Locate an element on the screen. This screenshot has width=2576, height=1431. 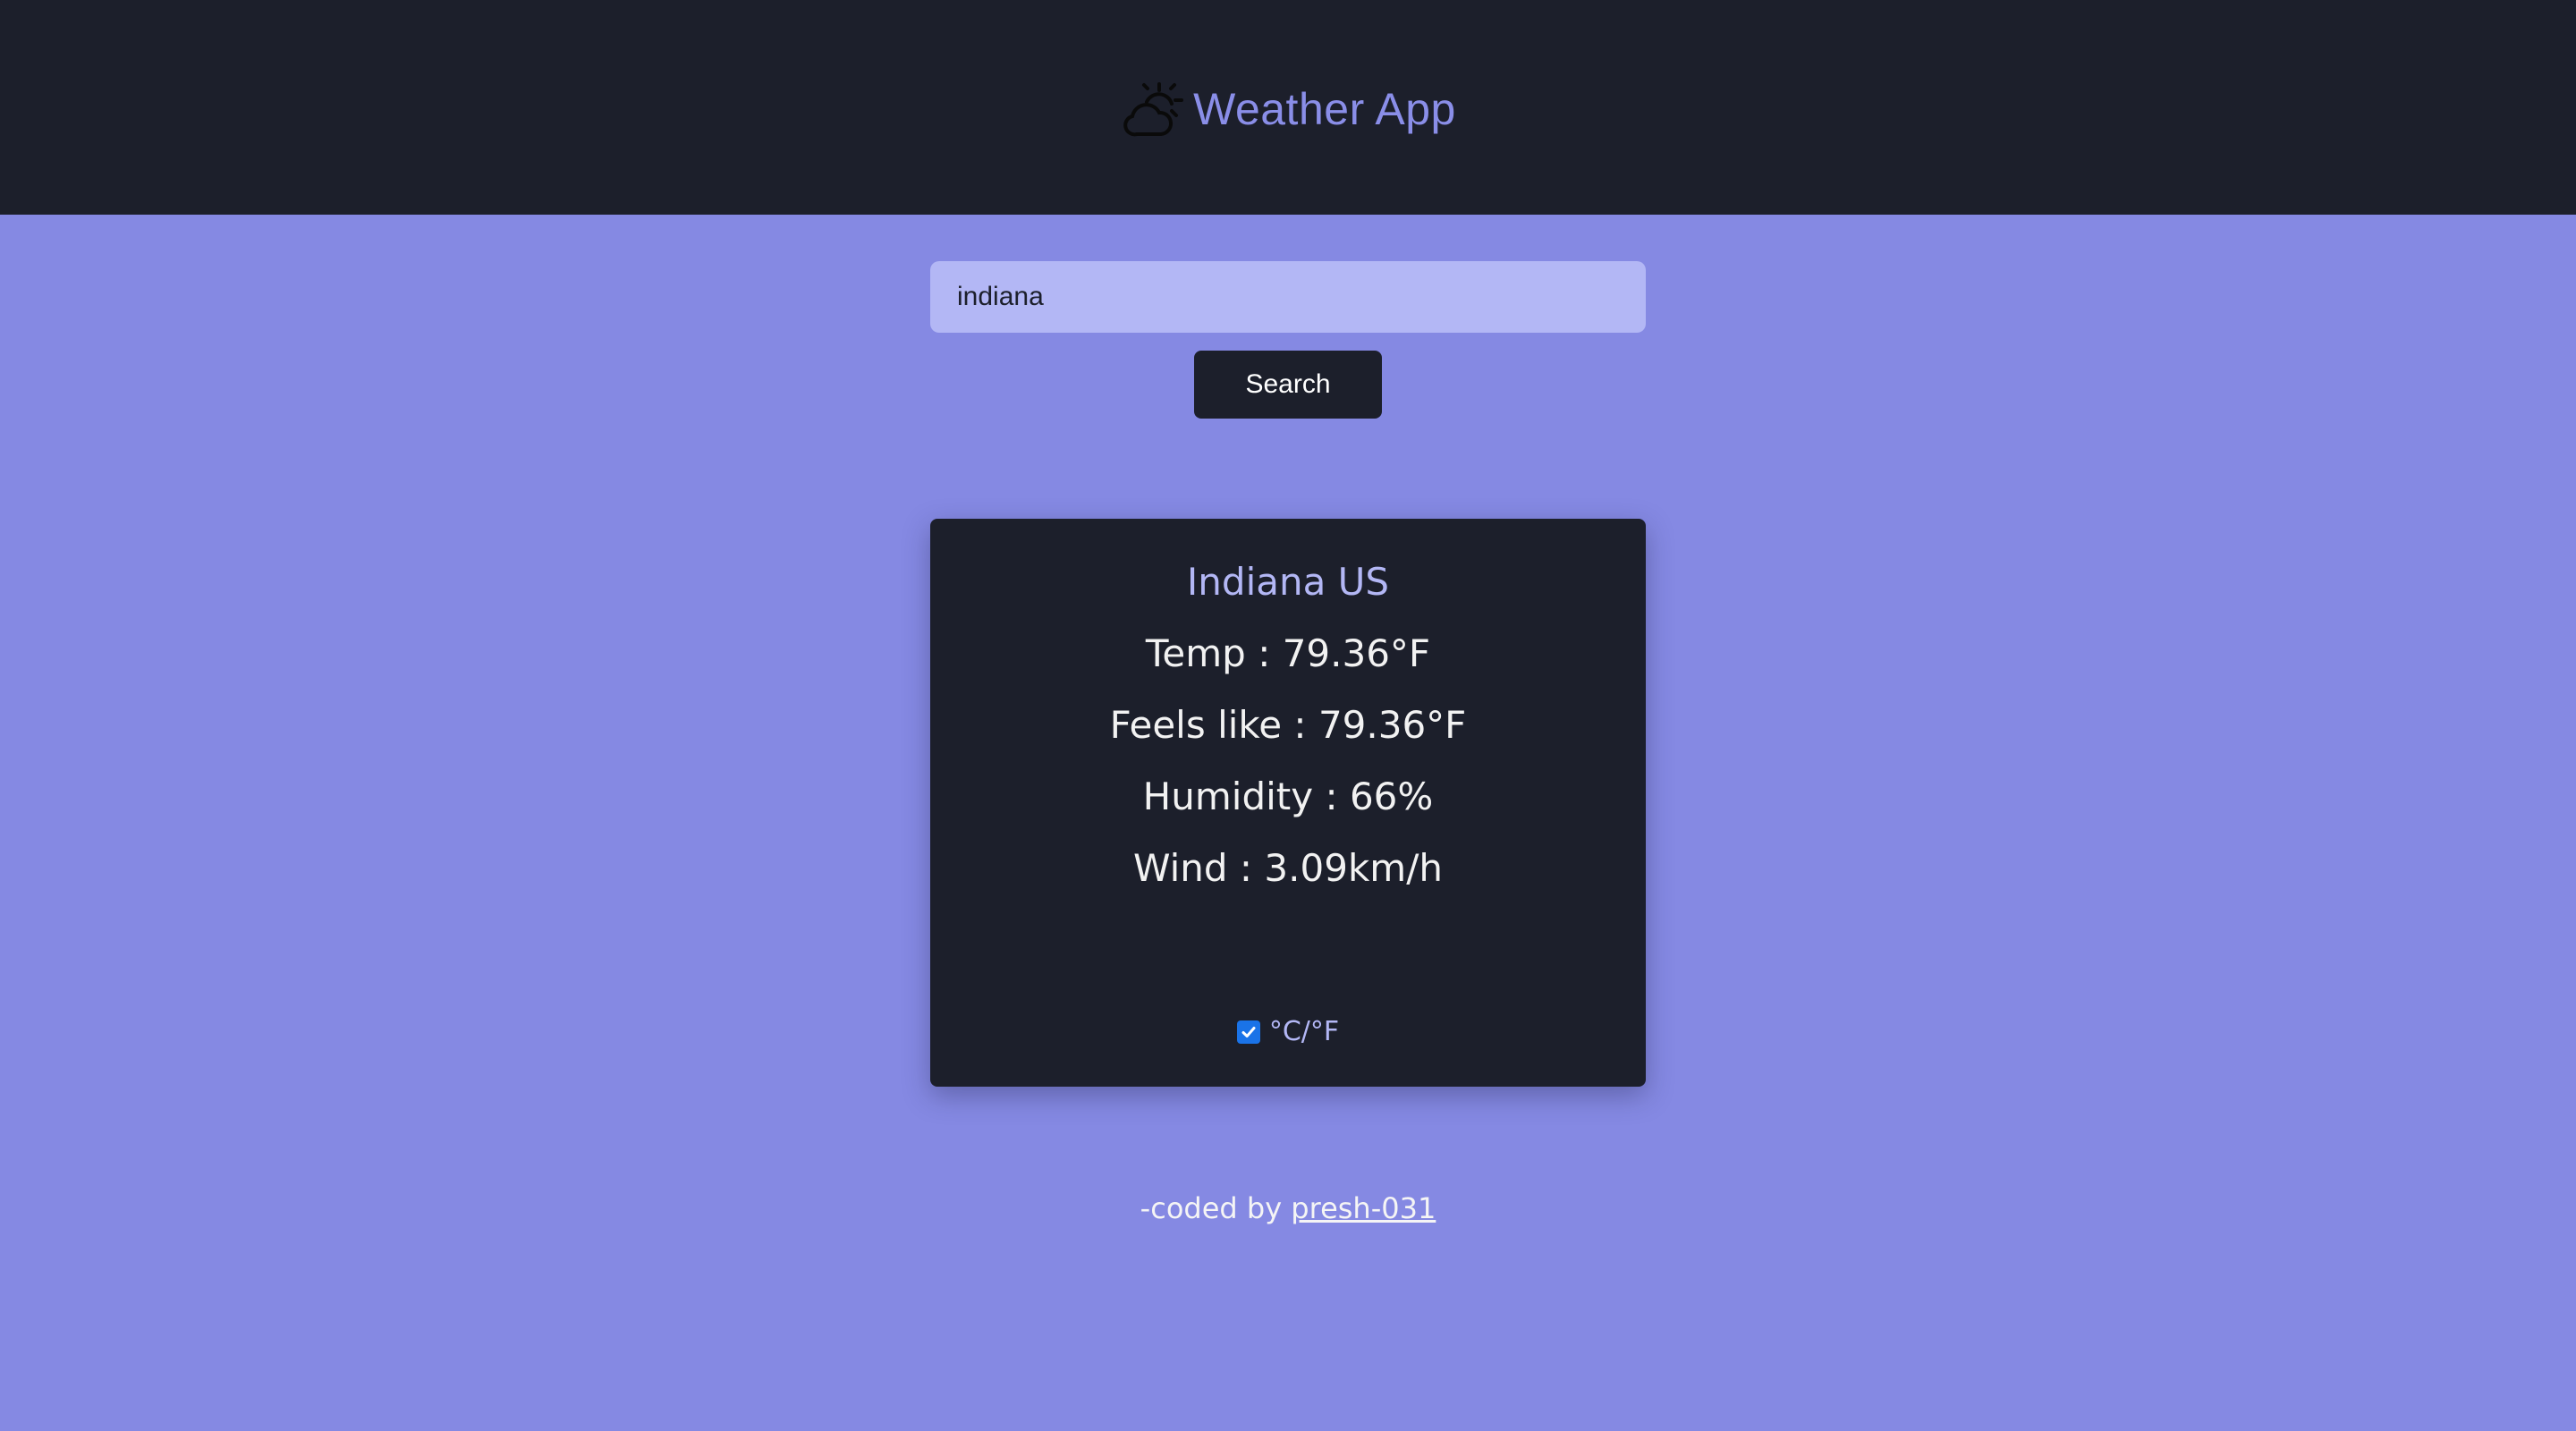
unit-toggle: °C/°F is located at coordinates (1288, 1031).